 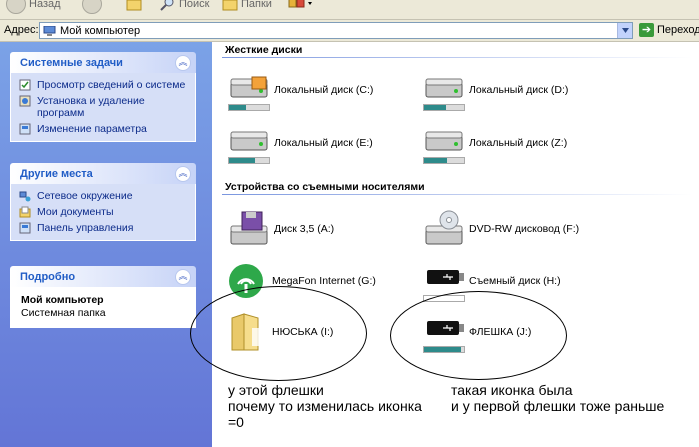 I want to click on drive-label: Локальный диск (D:), so click(x=519, y=90).